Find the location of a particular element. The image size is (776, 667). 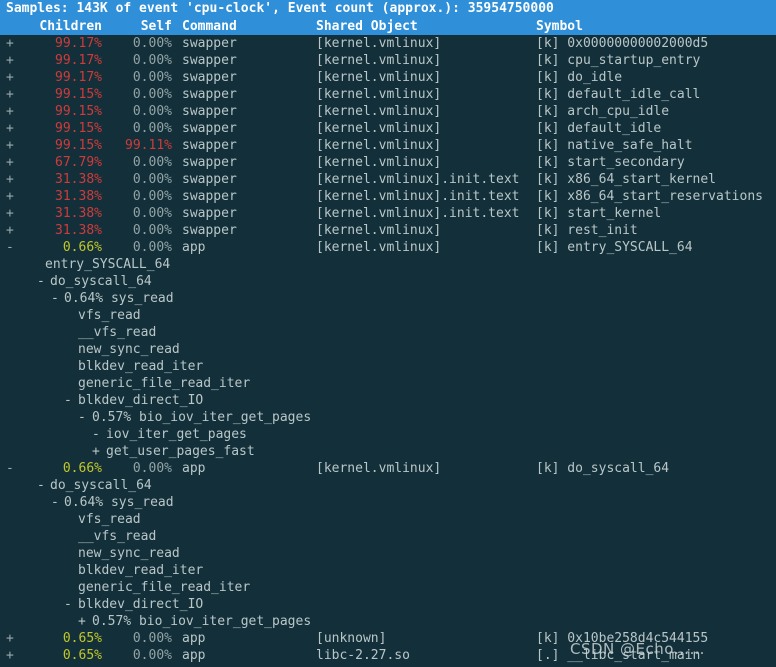

column-header-symbol: Symbol is located at coordinates (559, 26).